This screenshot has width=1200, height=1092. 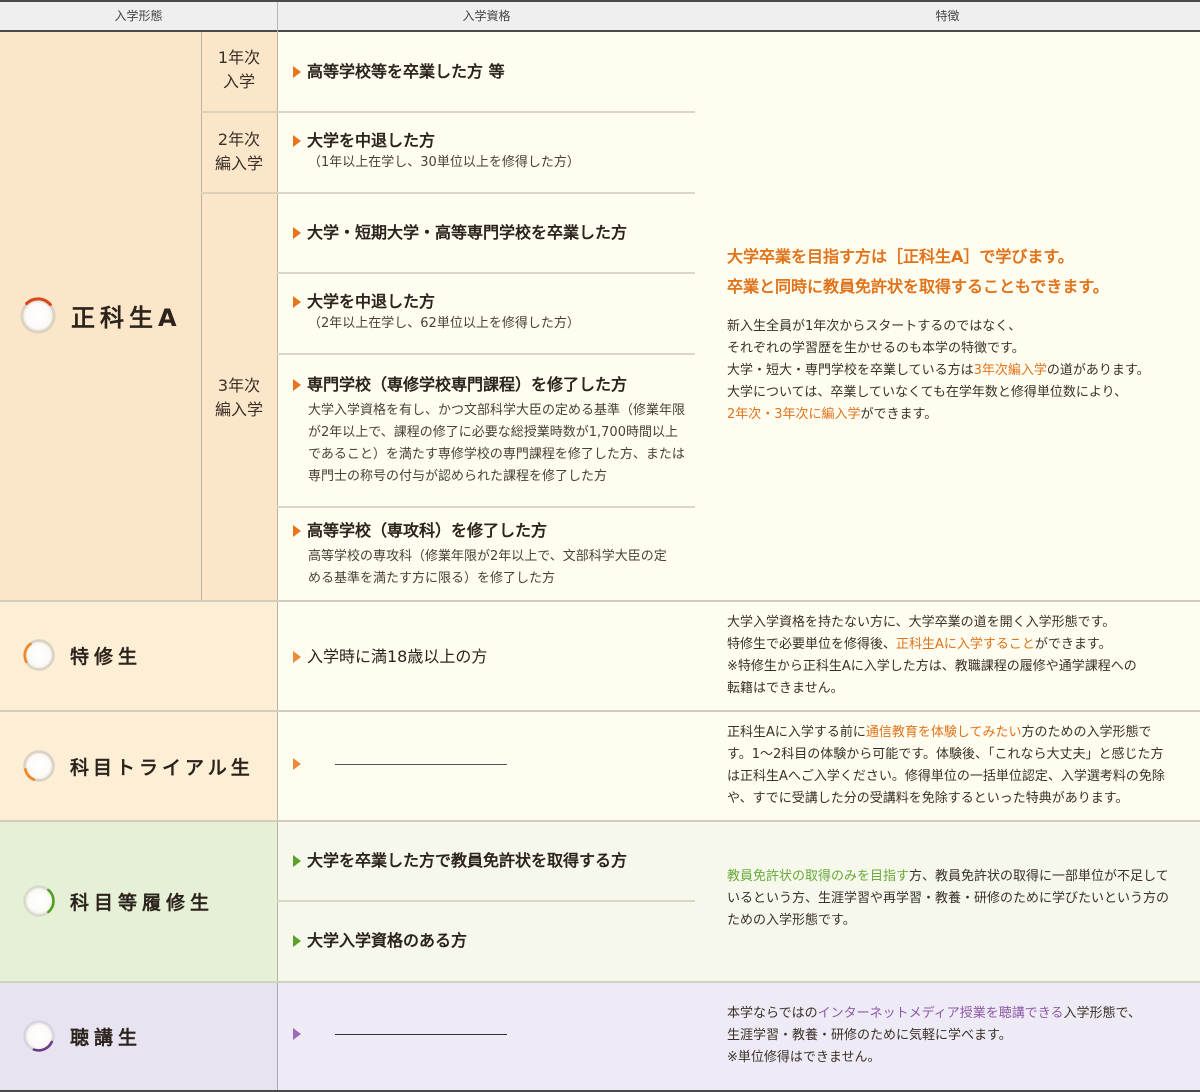 I want to click on lead-line: 大学卒業を目指す方は［正科生A］で学びます。, so click(x=900, y=256).